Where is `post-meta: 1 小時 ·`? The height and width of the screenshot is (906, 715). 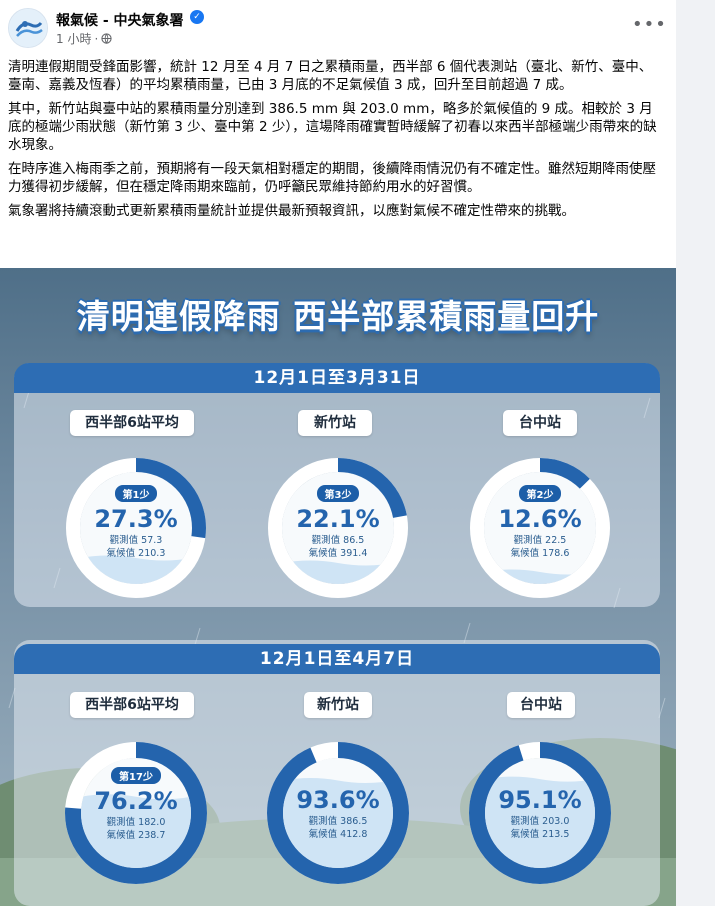
post-meta: 1 小時 · is located at coordinates (84, 38).